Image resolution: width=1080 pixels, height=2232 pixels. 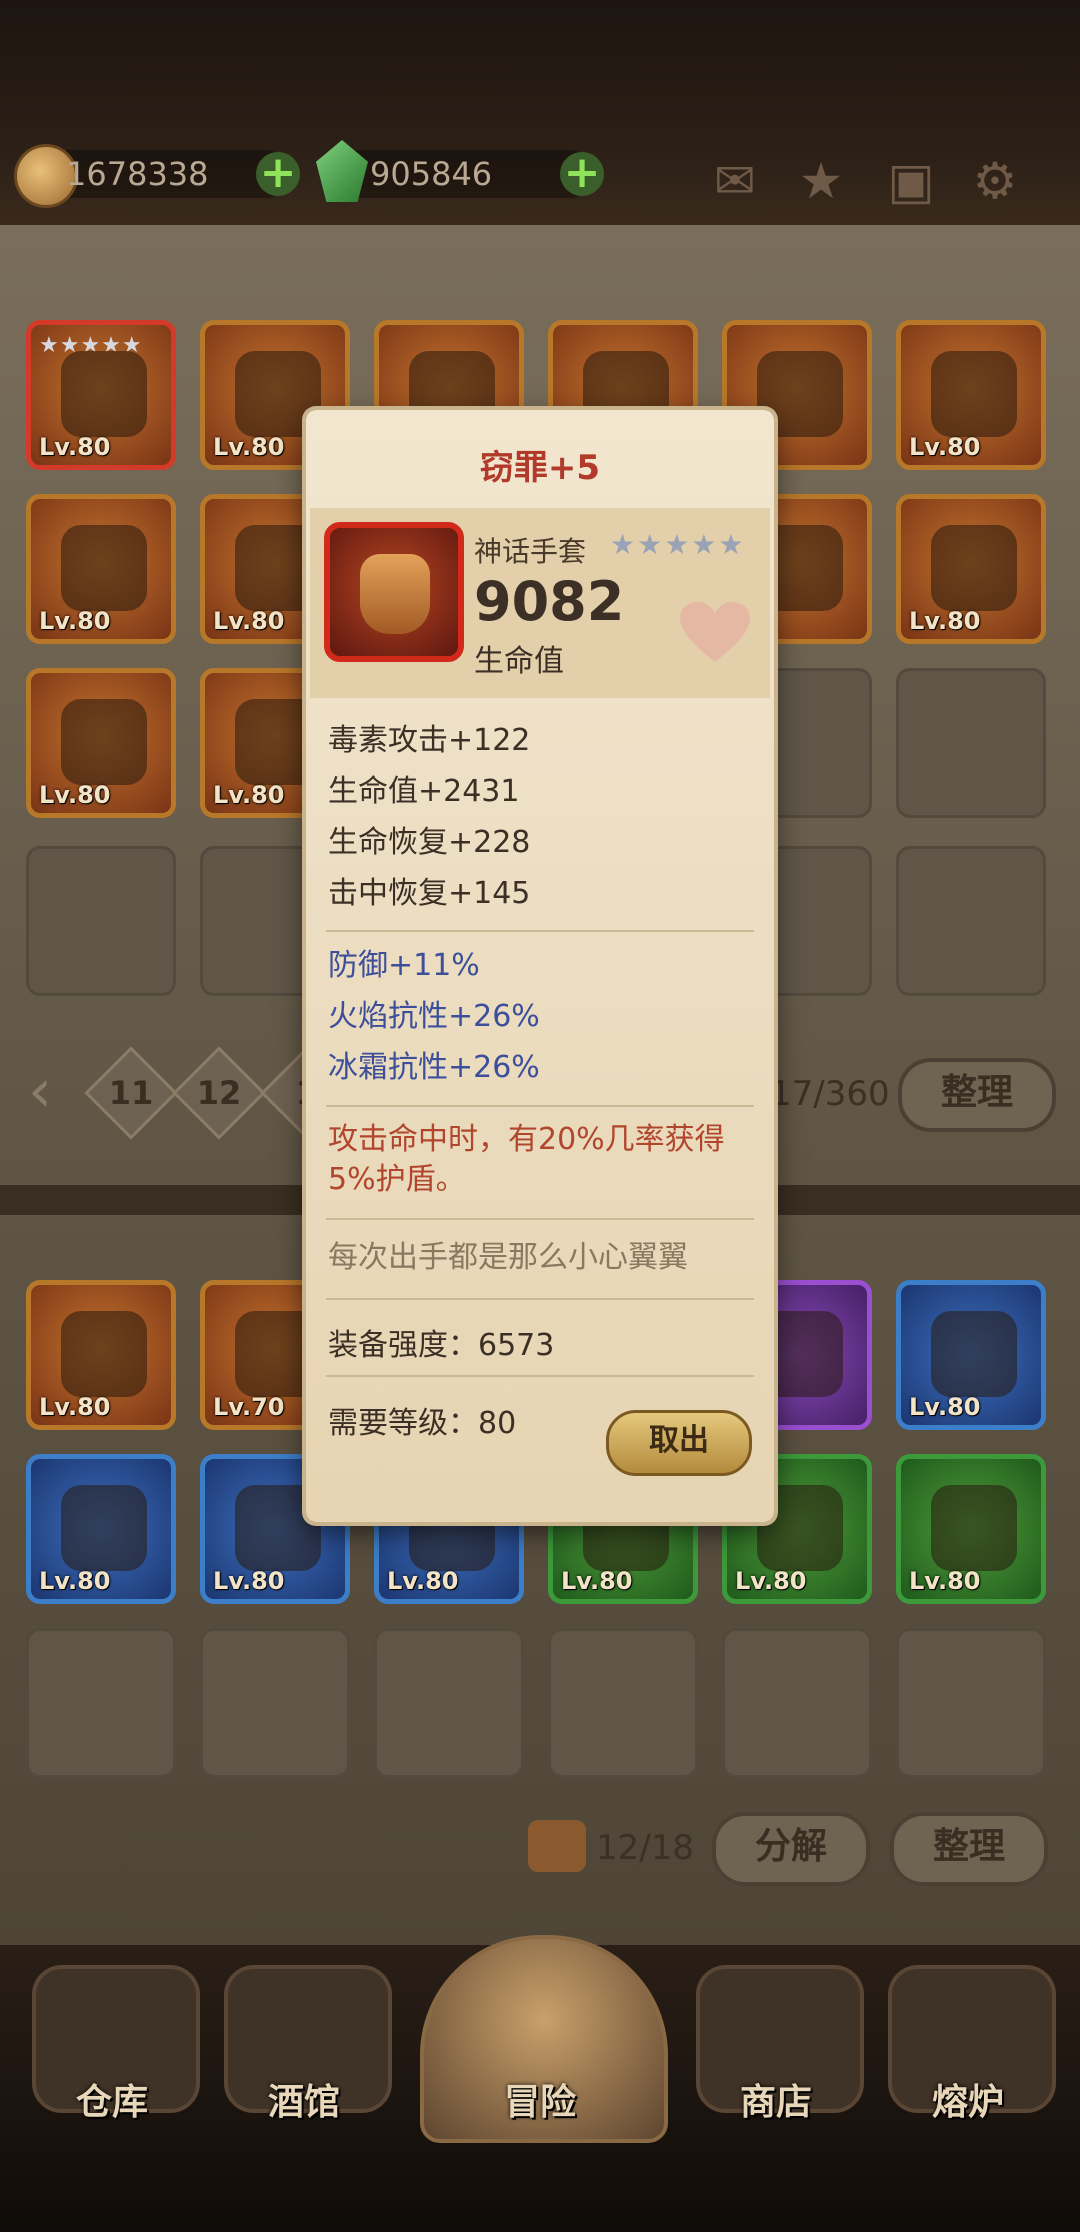 What do you see at coordinates (821, 181) in the screenshot?
I see `favorite-icon: ★` at bounding box center [821, 181].